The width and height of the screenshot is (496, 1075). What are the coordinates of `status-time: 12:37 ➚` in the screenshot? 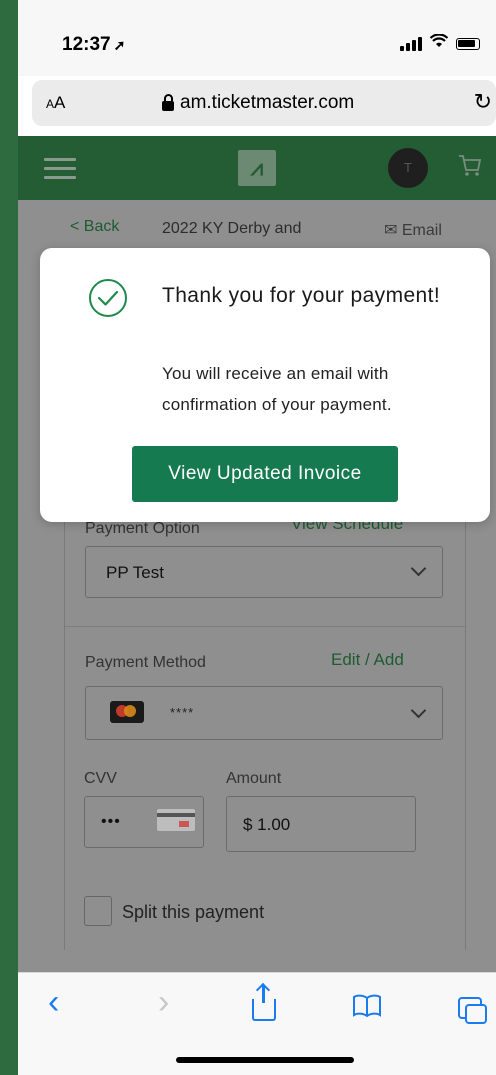 It's located at (93, 45).